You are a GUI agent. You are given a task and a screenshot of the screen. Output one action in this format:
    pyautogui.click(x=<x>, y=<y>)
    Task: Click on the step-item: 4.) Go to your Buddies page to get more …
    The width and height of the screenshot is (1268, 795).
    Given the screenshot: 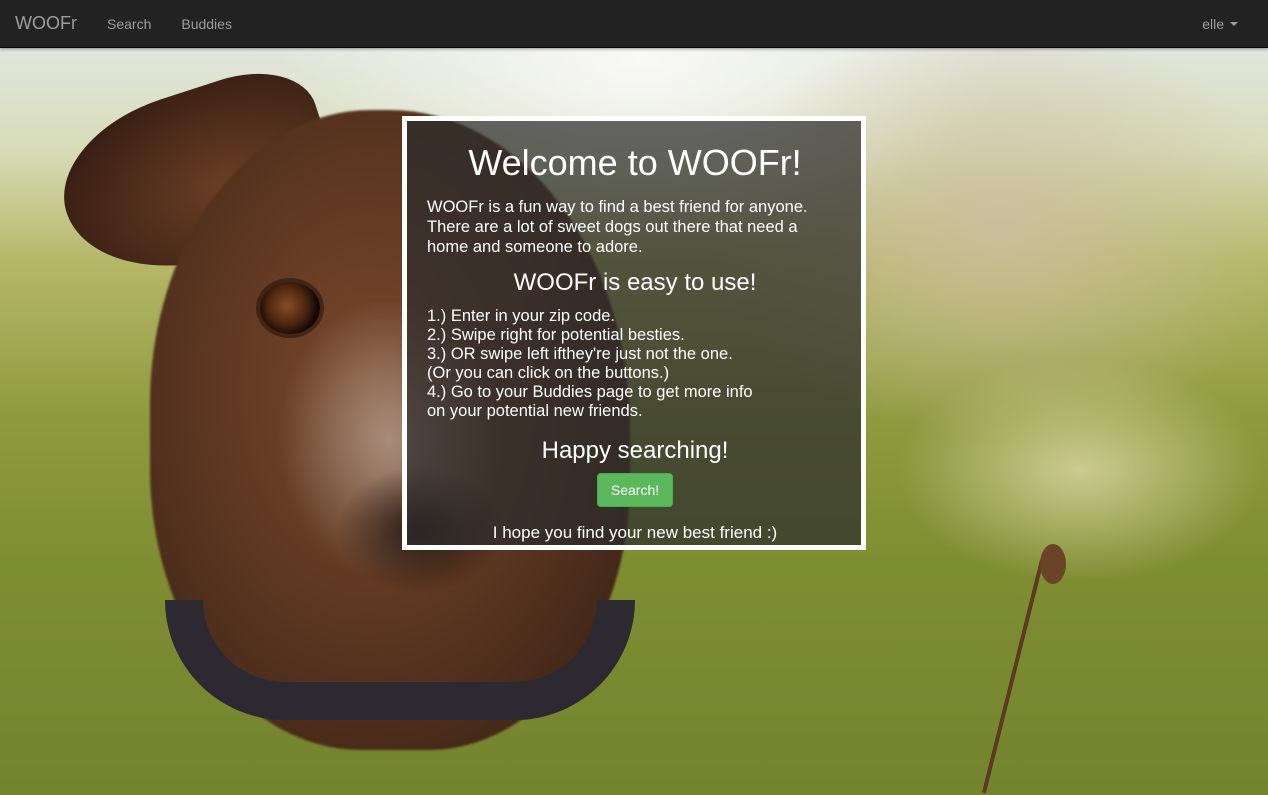 What is the action you would take?
    pyautogui.click(x=590, y=392)
    